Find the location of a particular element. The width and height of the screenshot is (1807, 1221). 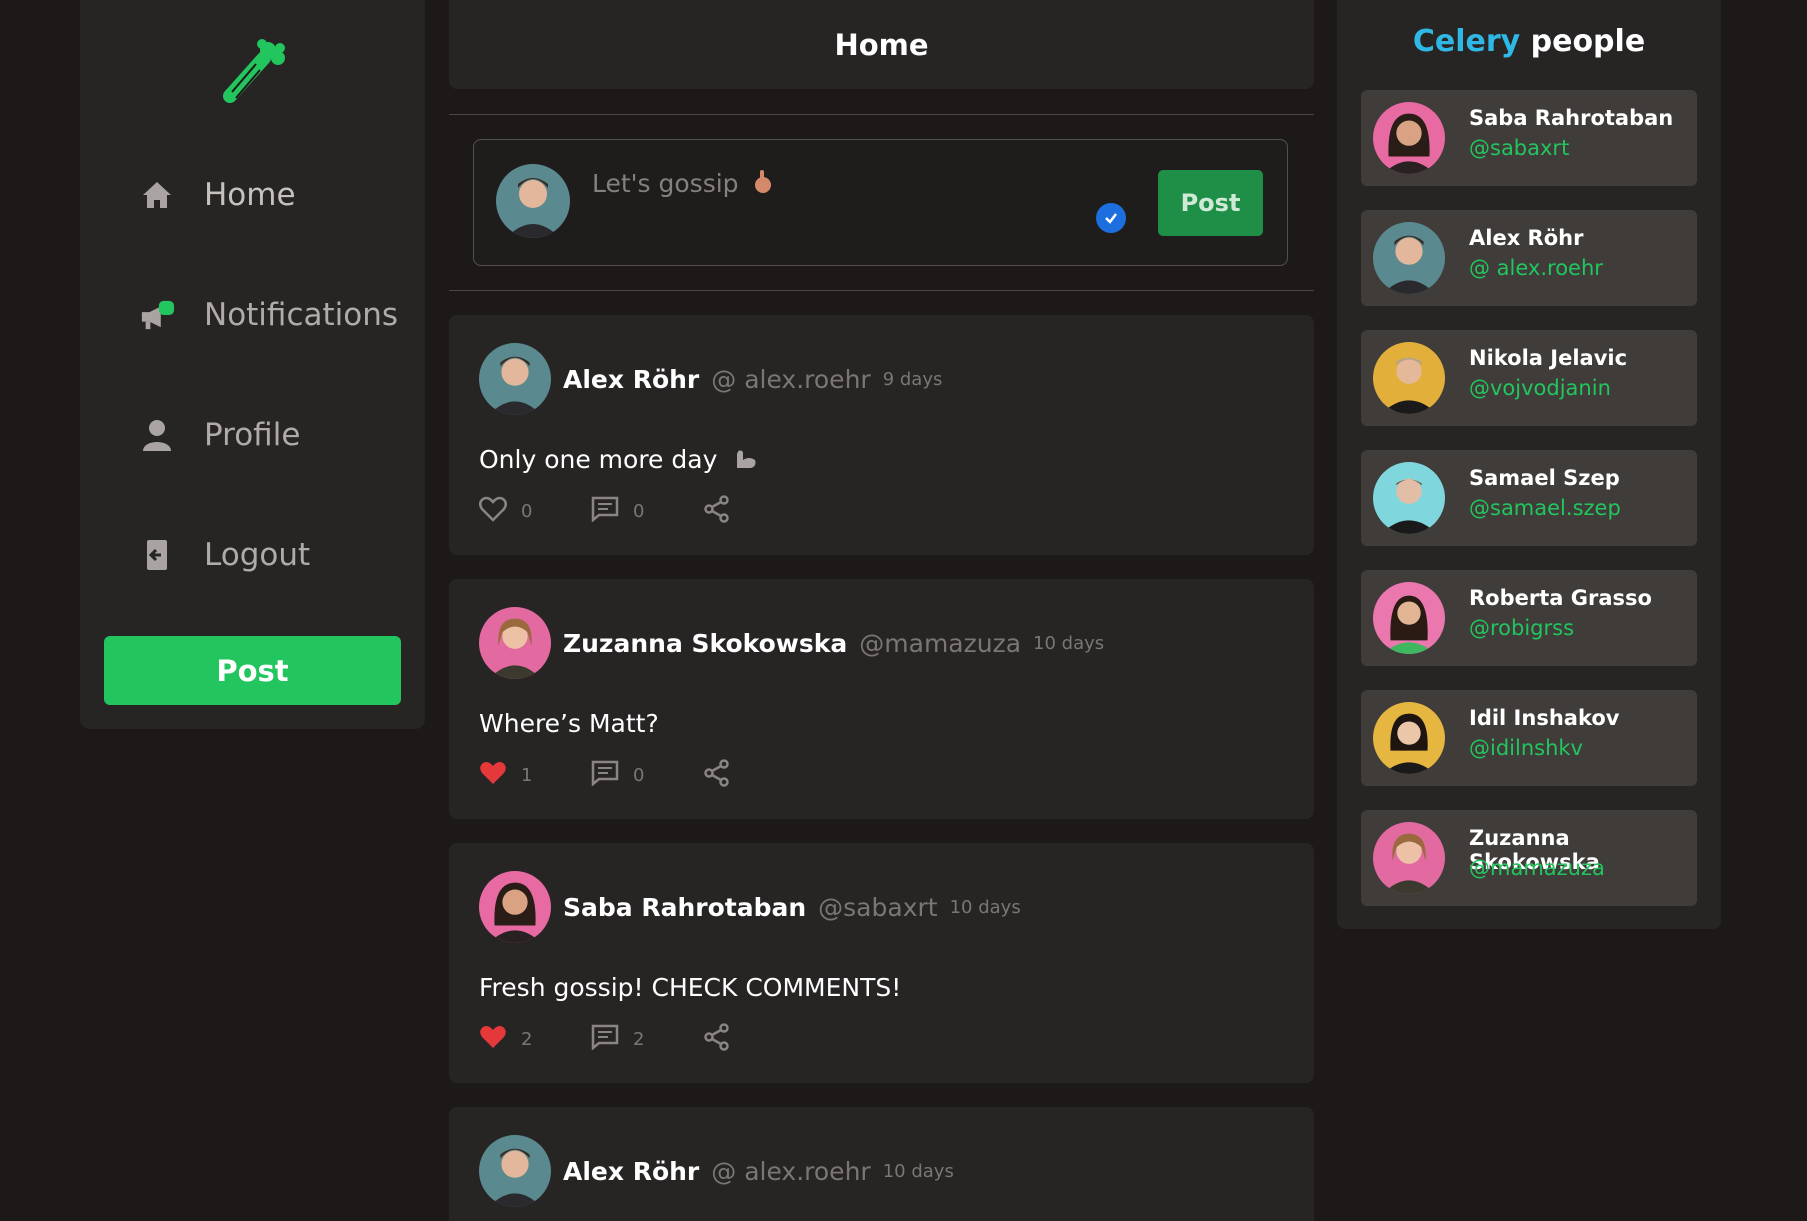

person-card: Roberta Grasso @robigrss is located at coordinates (1529, 618).